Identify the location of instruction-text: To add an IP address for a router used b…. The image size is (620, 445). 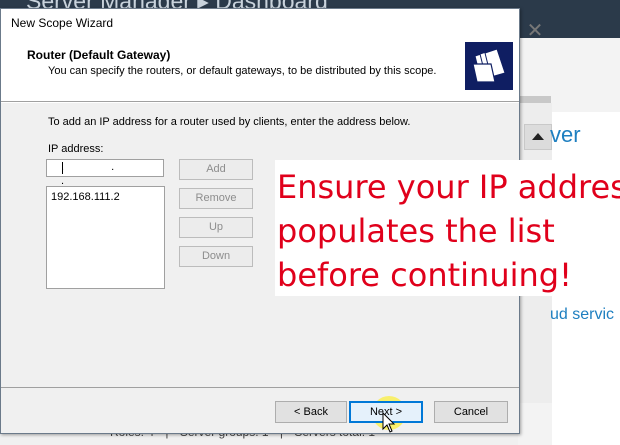
(229, 122).